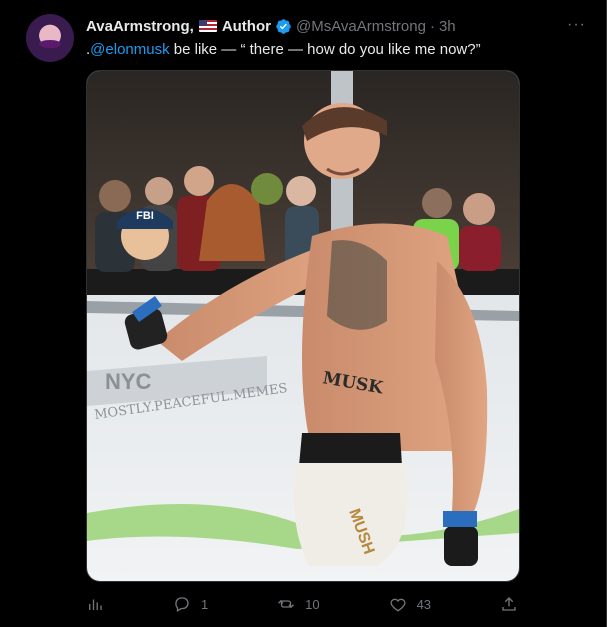 This screenshot has width=607, height=627. I want to click on views-action, so click(95, 604).